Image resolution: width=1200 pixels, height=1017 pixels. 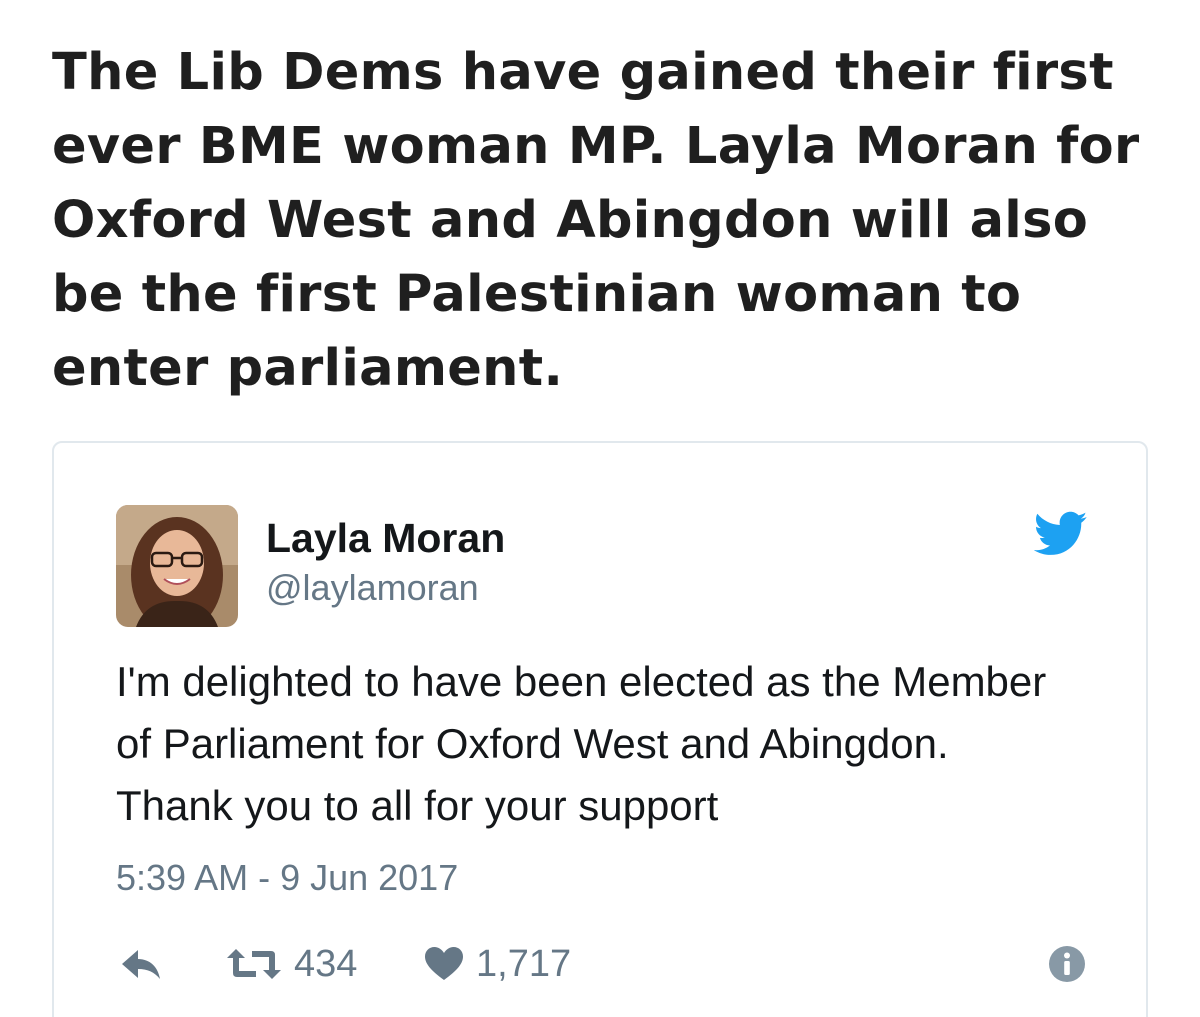 I want to click on author-handle: @laylamoran, so click(x=372, y=588).